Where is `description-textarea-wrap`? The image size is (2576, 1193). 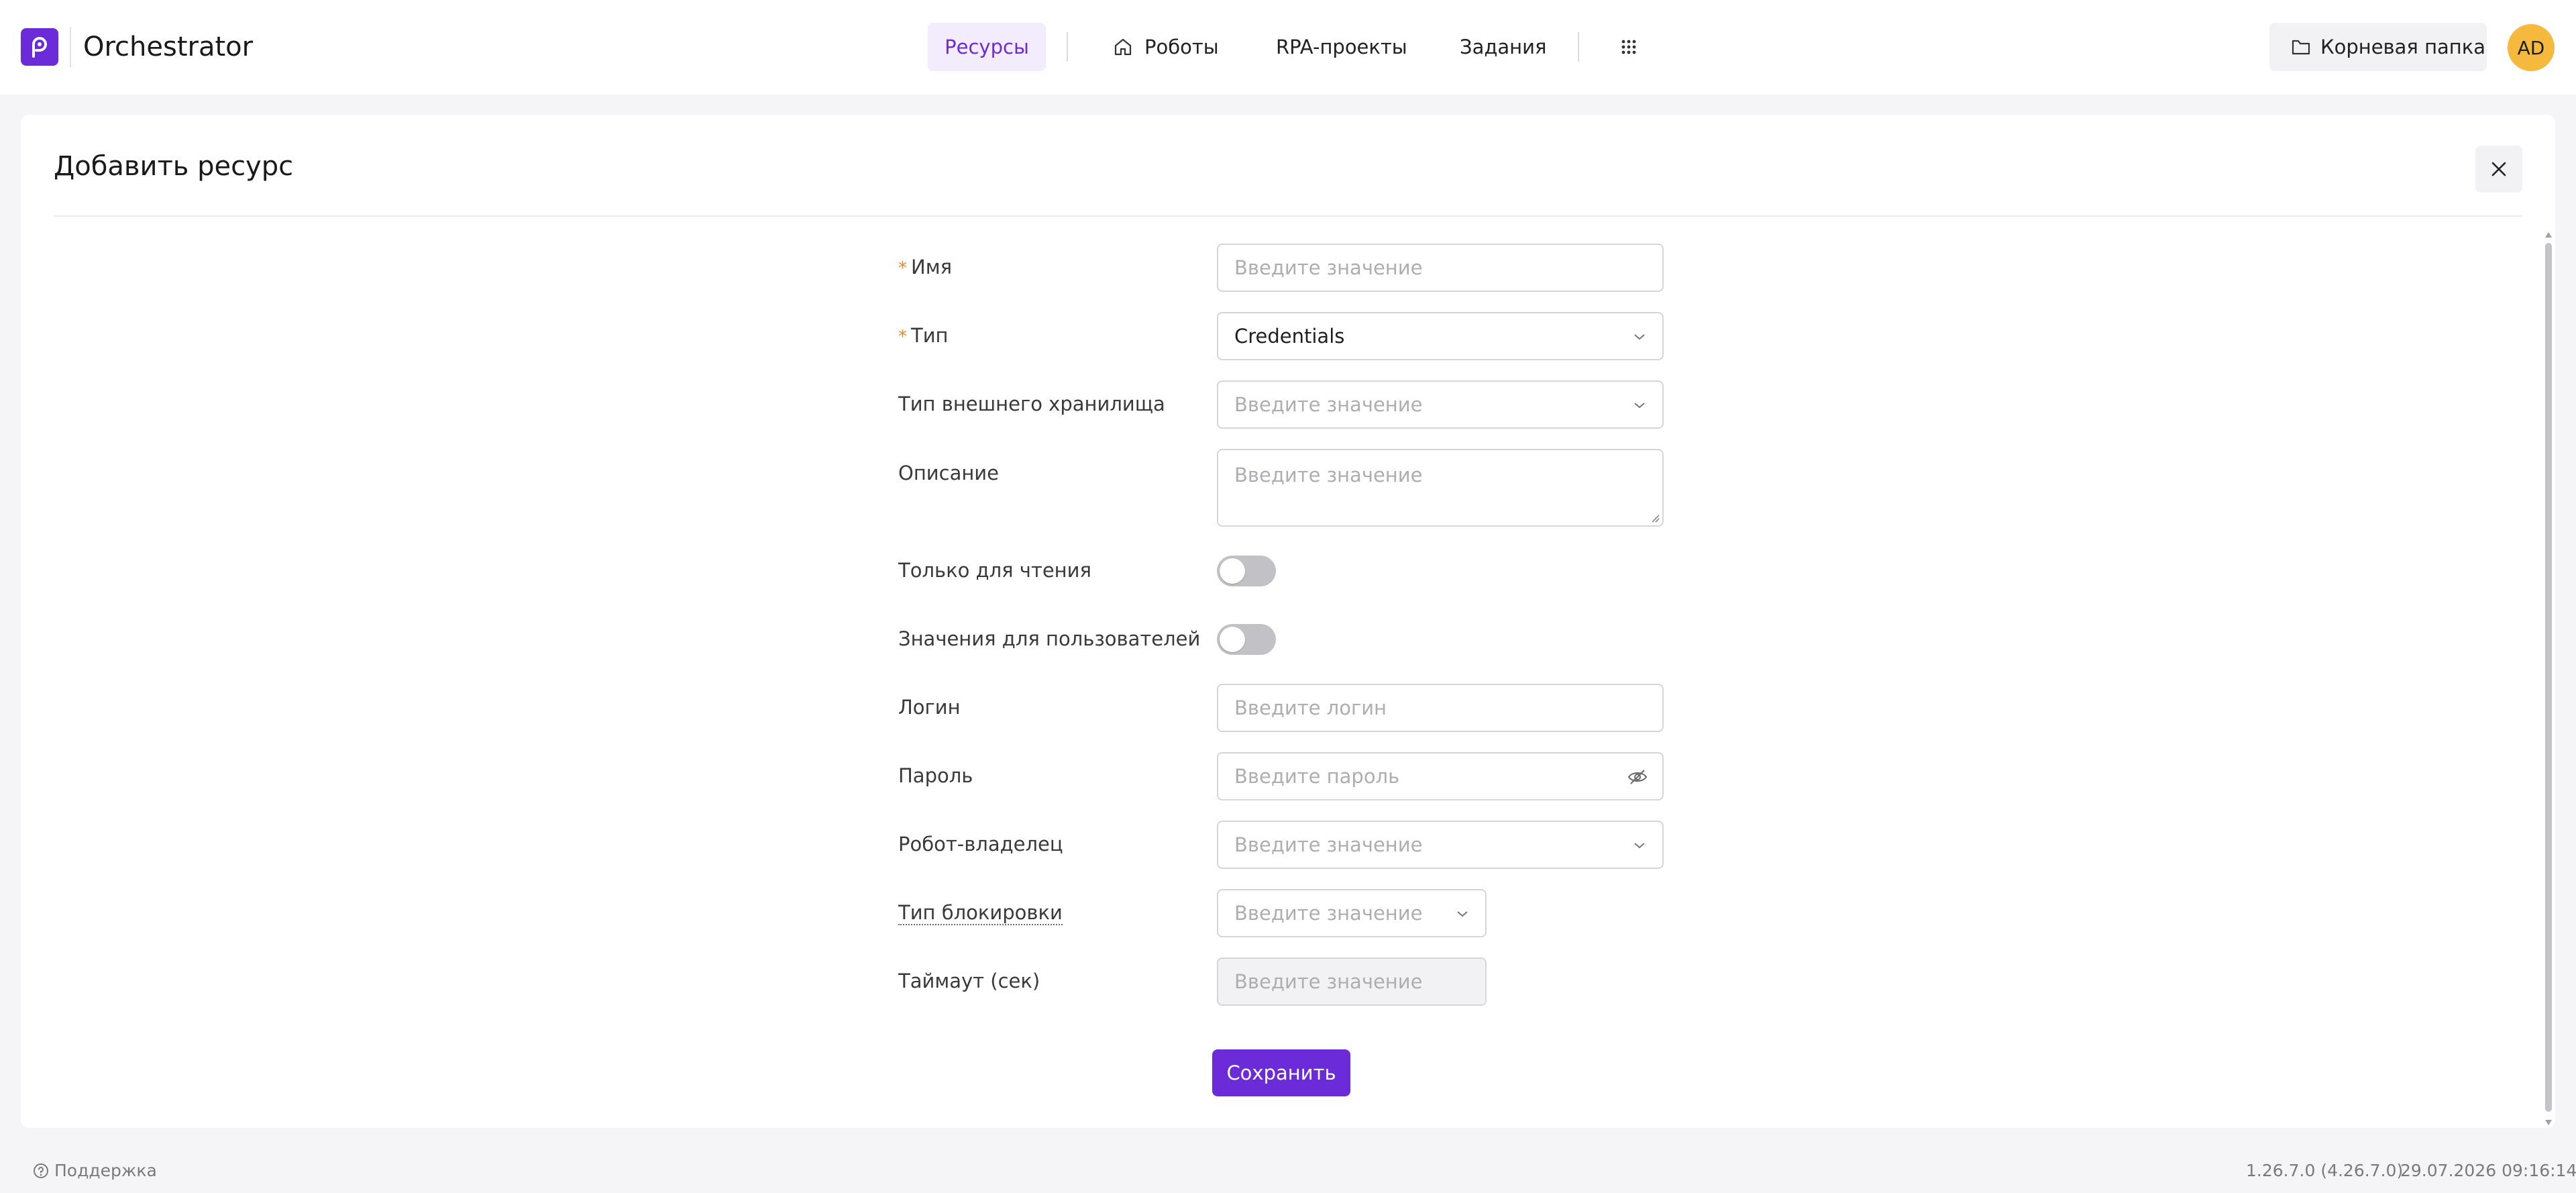 description-textarea-wrap is located at coordinates (1440, 488).